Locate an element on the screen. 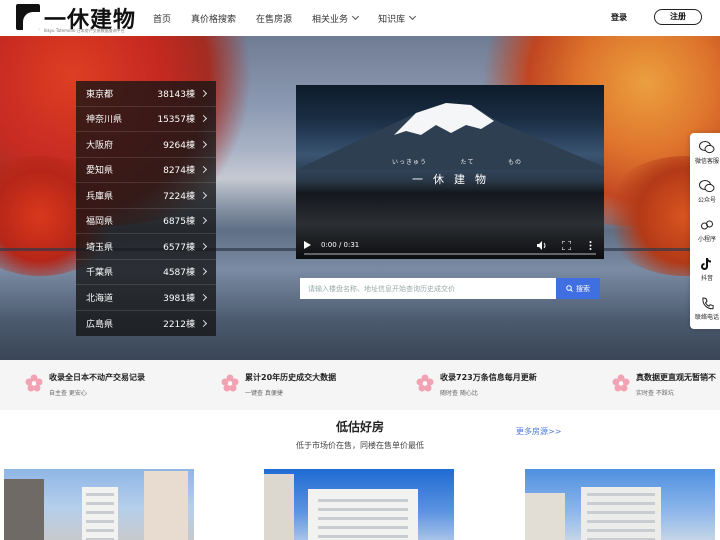 This screenshot has height=540, width=720. nav-listings: 在售房源 is located at coordinates (274, 18).